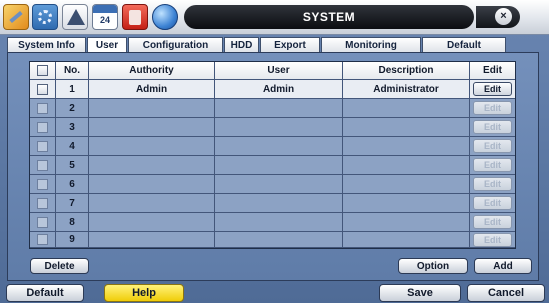  I want to click on close-button: ×, so click(498, 17).